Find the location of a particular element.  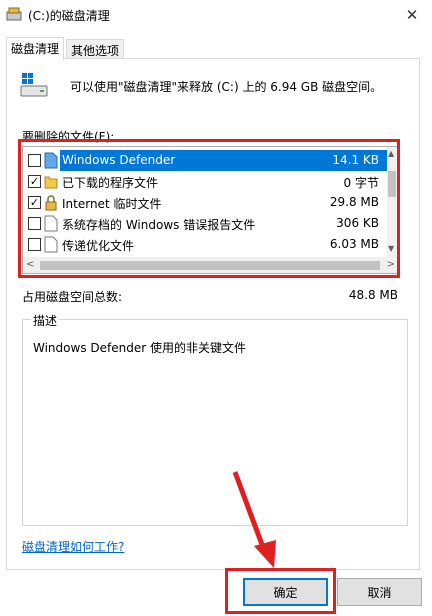

document-blue-icon is located at coordinates (51, 160).